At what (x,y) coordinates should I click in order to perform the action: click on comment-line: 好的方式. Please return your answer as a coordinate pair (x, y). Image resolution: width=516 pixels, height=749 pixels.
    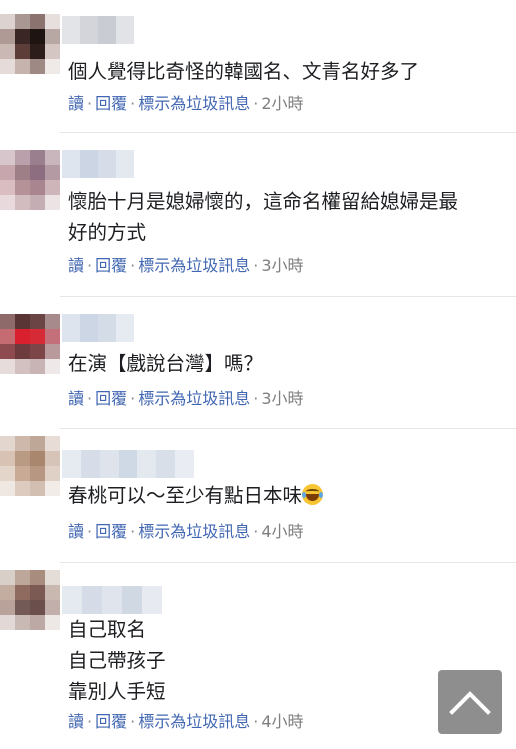
    Looking at the image, I should click on (107, 232).